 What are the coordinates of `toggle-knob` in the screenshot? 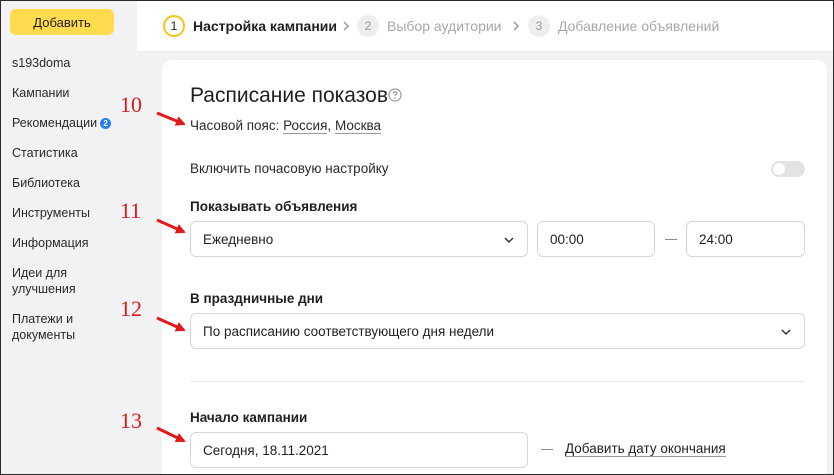 It's located at (779, 169).